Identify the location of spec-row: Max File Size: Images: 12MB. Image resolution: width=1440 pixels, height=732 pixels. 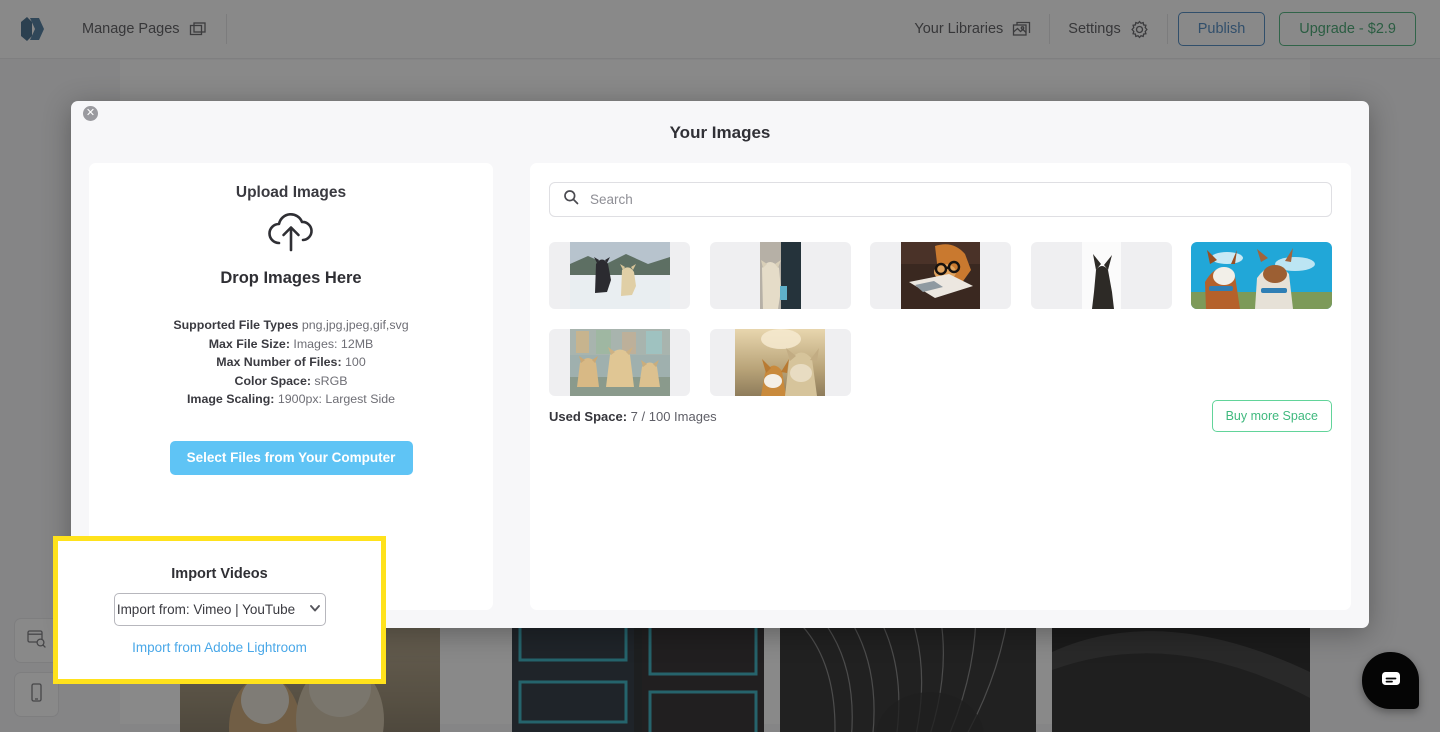
(290, 344).